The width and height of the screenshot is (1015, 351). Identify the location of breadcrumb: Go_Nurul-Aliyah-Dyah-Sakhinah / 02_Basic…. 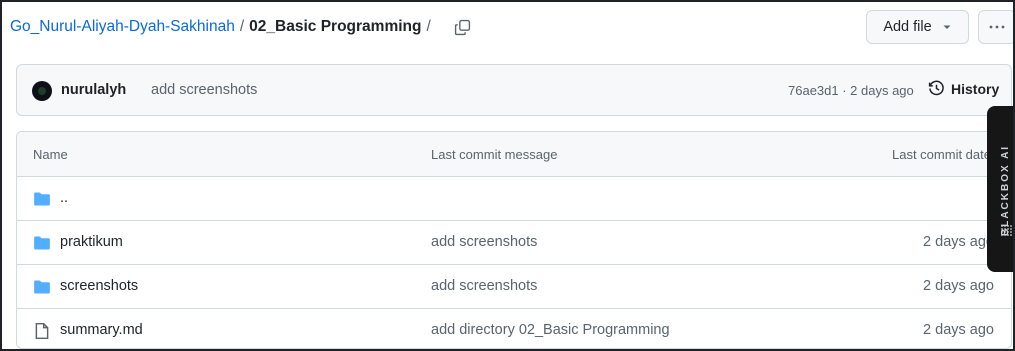
(242, 27).